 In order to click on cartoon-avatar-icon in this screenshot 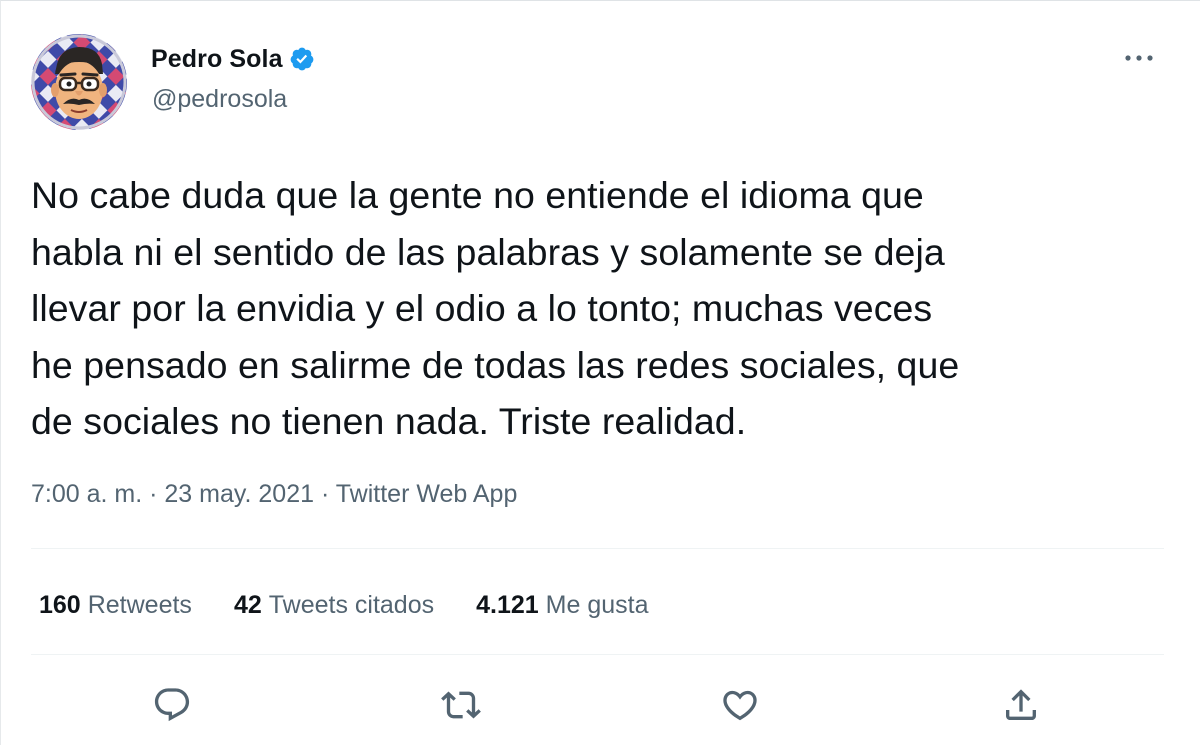, I will do `click(79, 82)`.